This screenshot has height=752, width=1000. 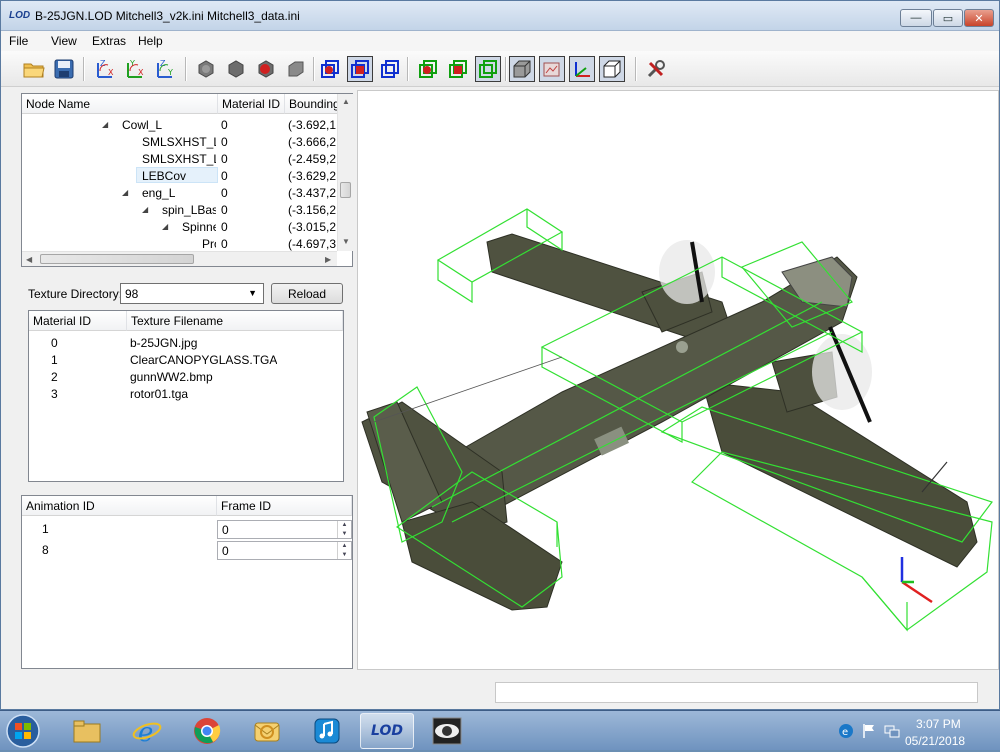 I want to click on animation-list: Animation ID Frame ID 1 0 ▲ ▼ 8 0 ▲ ▼, so click(x=187, y=582).